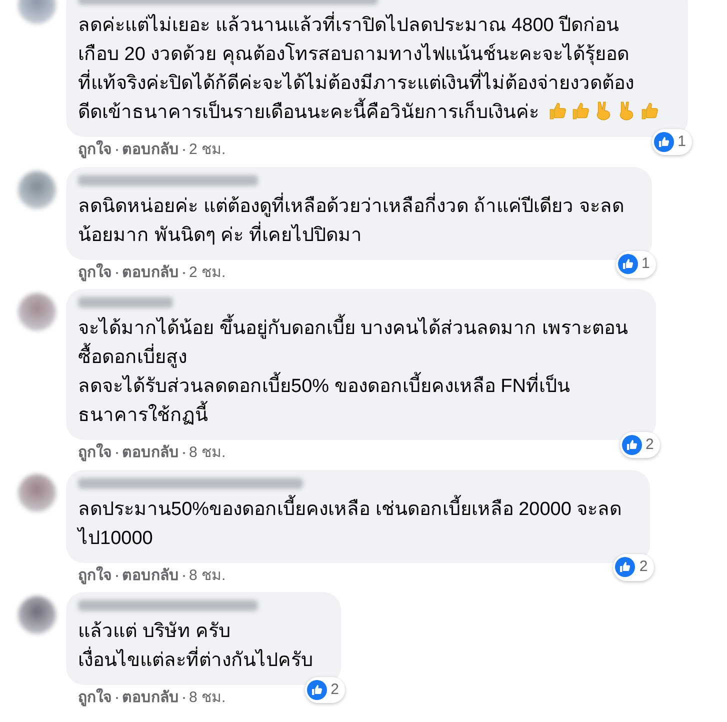 Image resolution: width=727 pixels, height=722 pixels. I want to click on comment-text: แล้วแต่ บริษัท ครับ เงื่อนไขแต่ละที่ต่างกันไปครับ, so click(195, 646).